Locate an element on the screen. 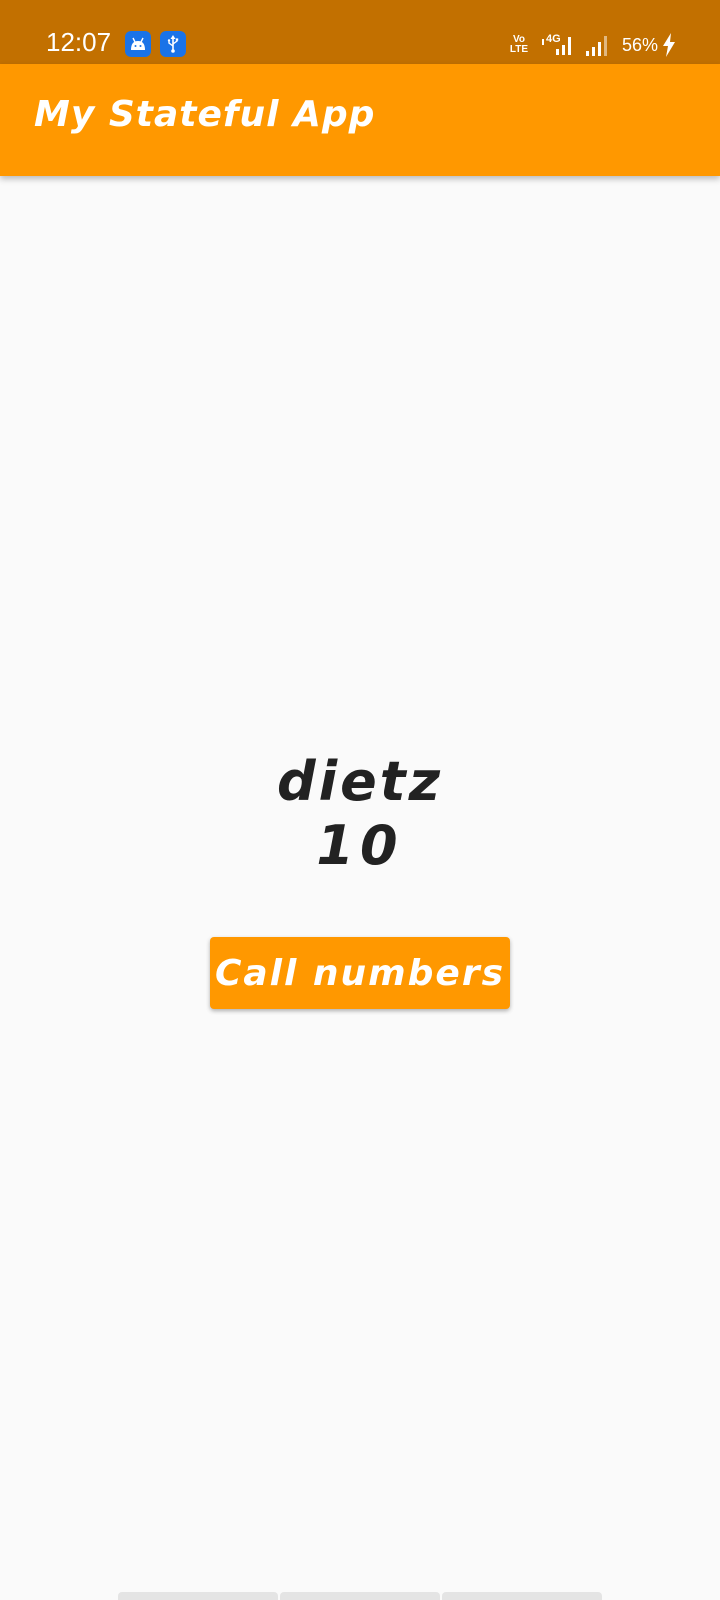  main-content: dietz 10 is located at coordinates (360, 814).